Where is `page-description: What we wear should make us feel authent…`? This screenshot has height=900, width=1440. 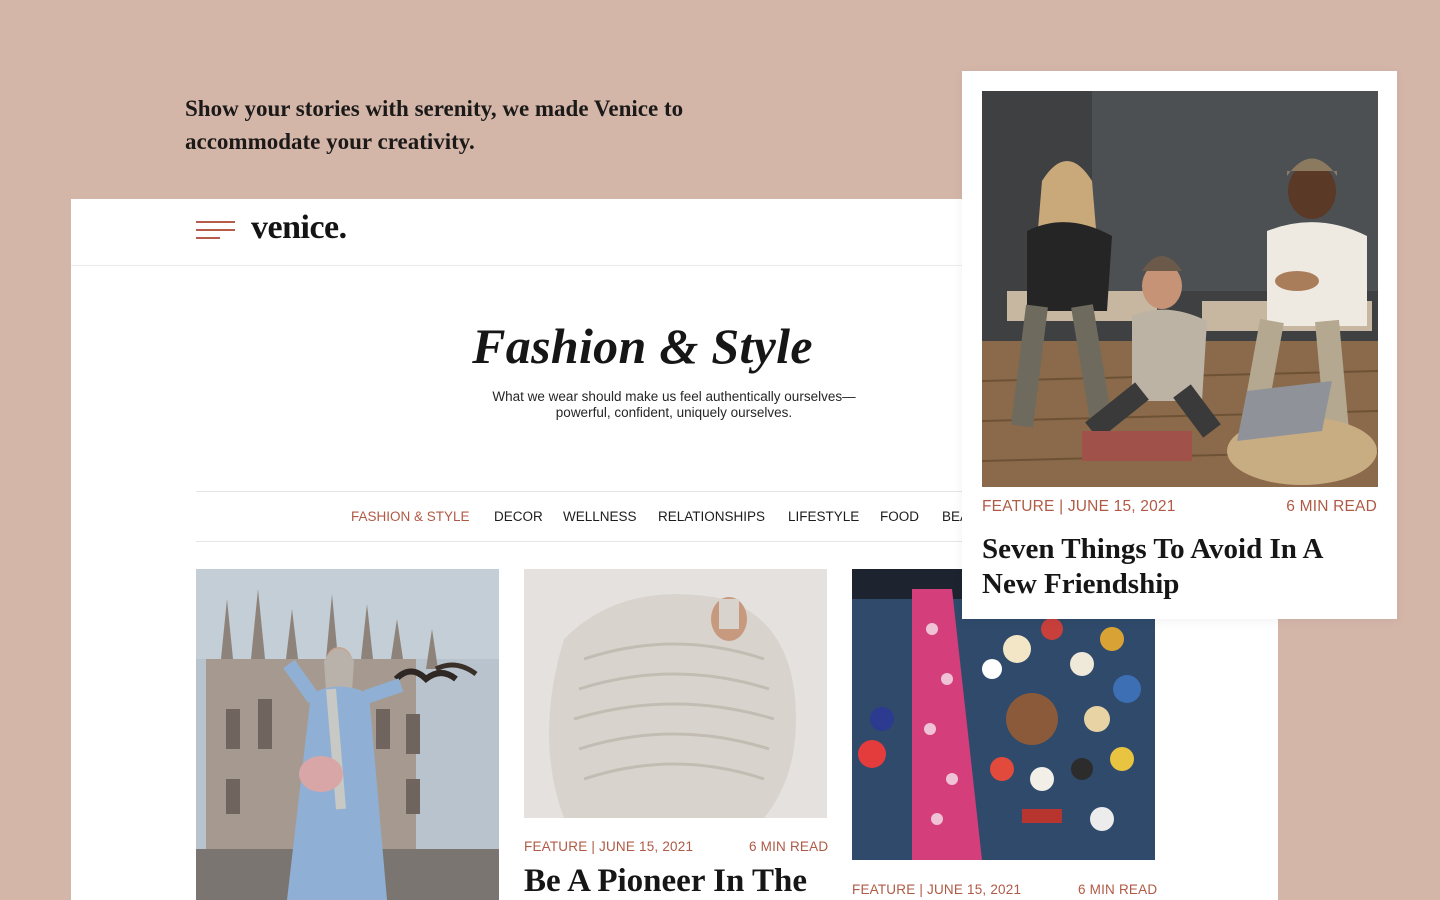
page-description: What we wear should make us feel authent… is located at coordinates (674, 405).